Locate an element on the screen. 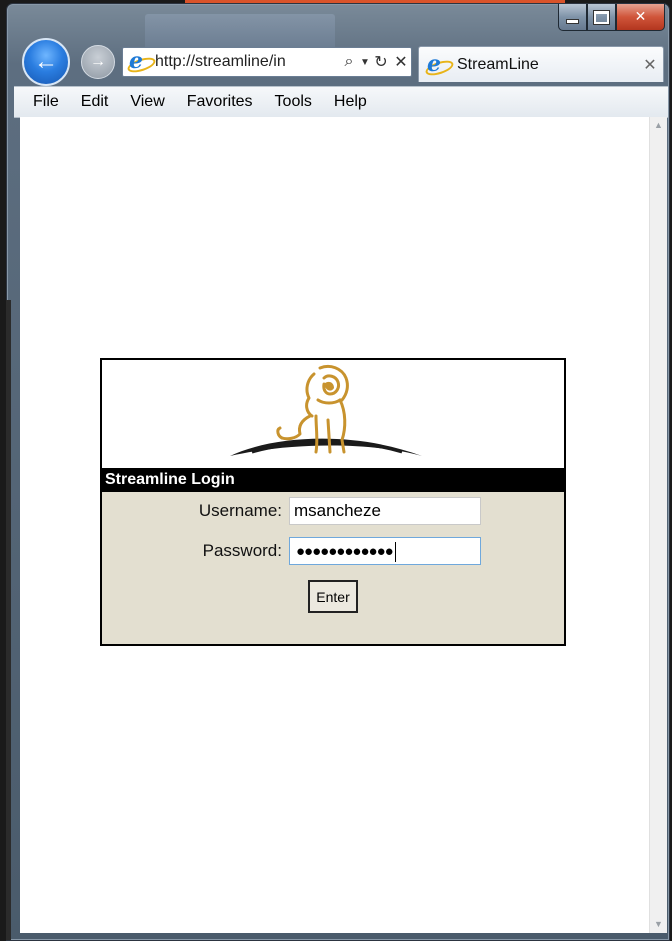  ie-page-icon: e is located at coordinates (141, 62).